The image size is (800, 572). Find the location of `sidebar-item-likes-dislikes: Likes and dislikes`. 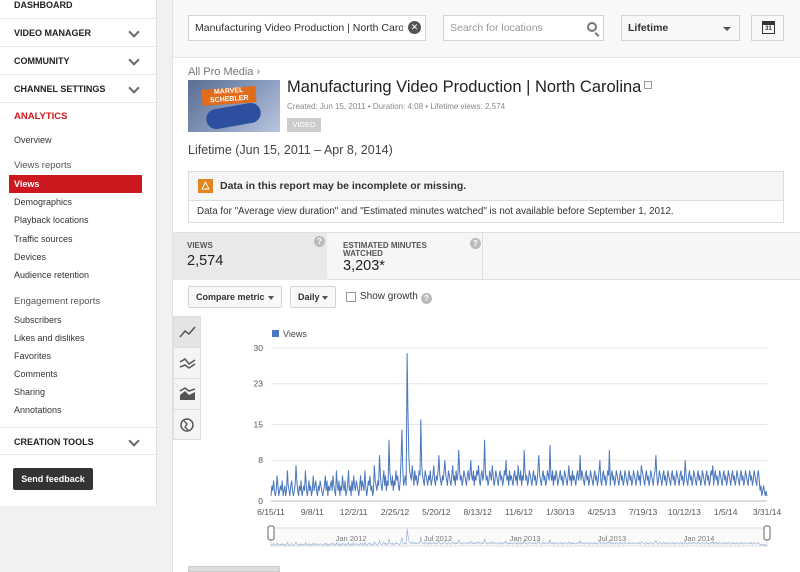

sidebar-item-likes-dislikes: Likes and dislikes is located at coordinates (75, 338).